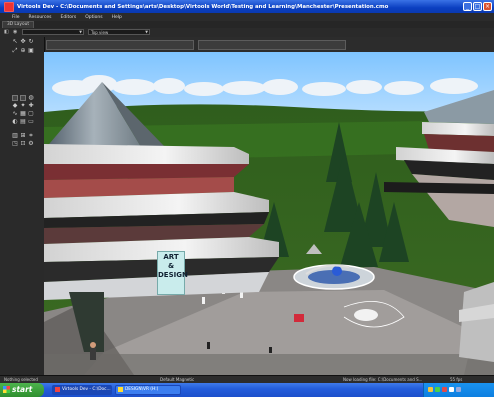  I want to click on red-bench, so click(299, 318).